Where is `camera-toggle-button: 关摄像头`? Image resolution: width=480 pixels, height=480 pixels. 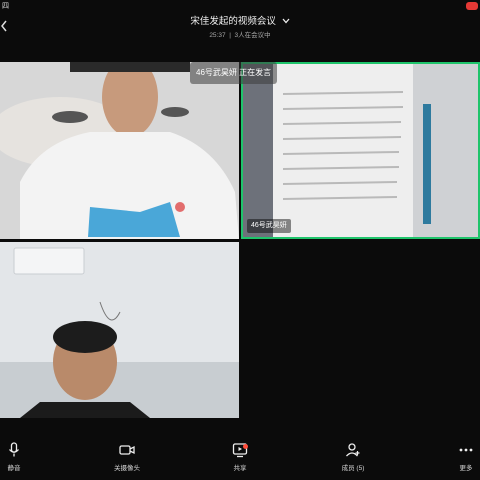
camera-toggle-button: 关摄像头 is located at coordinates (127, 460).